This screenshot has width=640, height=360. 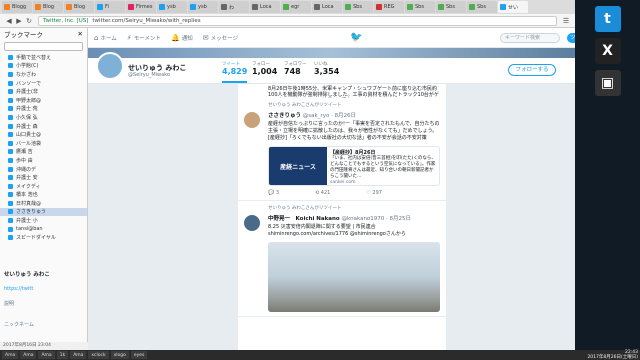 What do you see at coordinates (119, 355) in the screenshot?
I see `taskbar-item: xlogo` at bounding box center [119, 355].